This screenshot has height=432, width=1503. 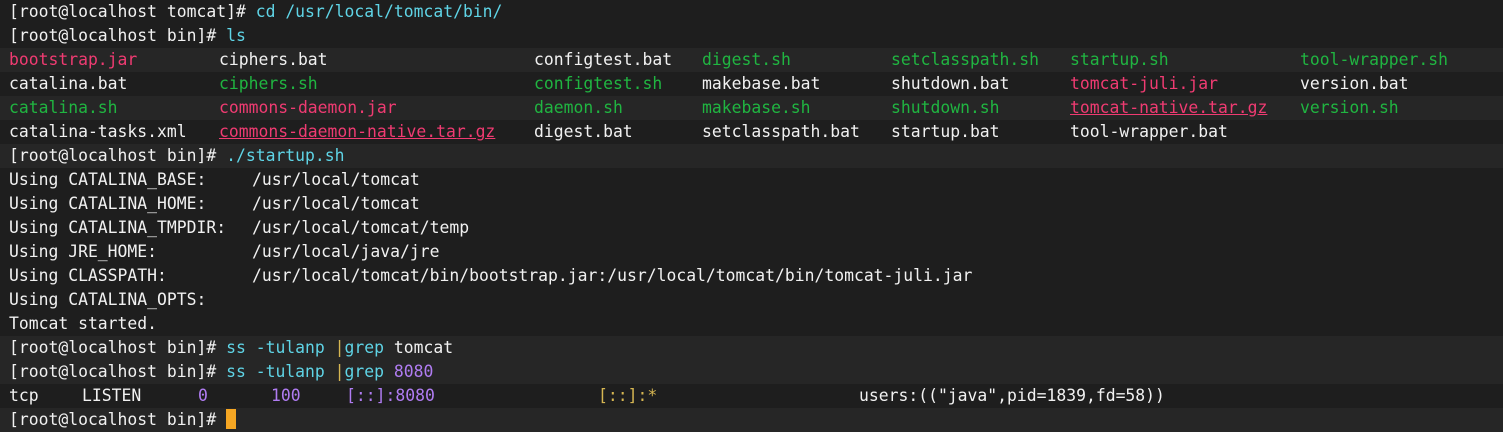 What do you see at coordinates (1012, 395) in the screenshot?
I see `ss-field: users:(("java",pid=1839,fd=58))` at bounding box center [1012, 395].